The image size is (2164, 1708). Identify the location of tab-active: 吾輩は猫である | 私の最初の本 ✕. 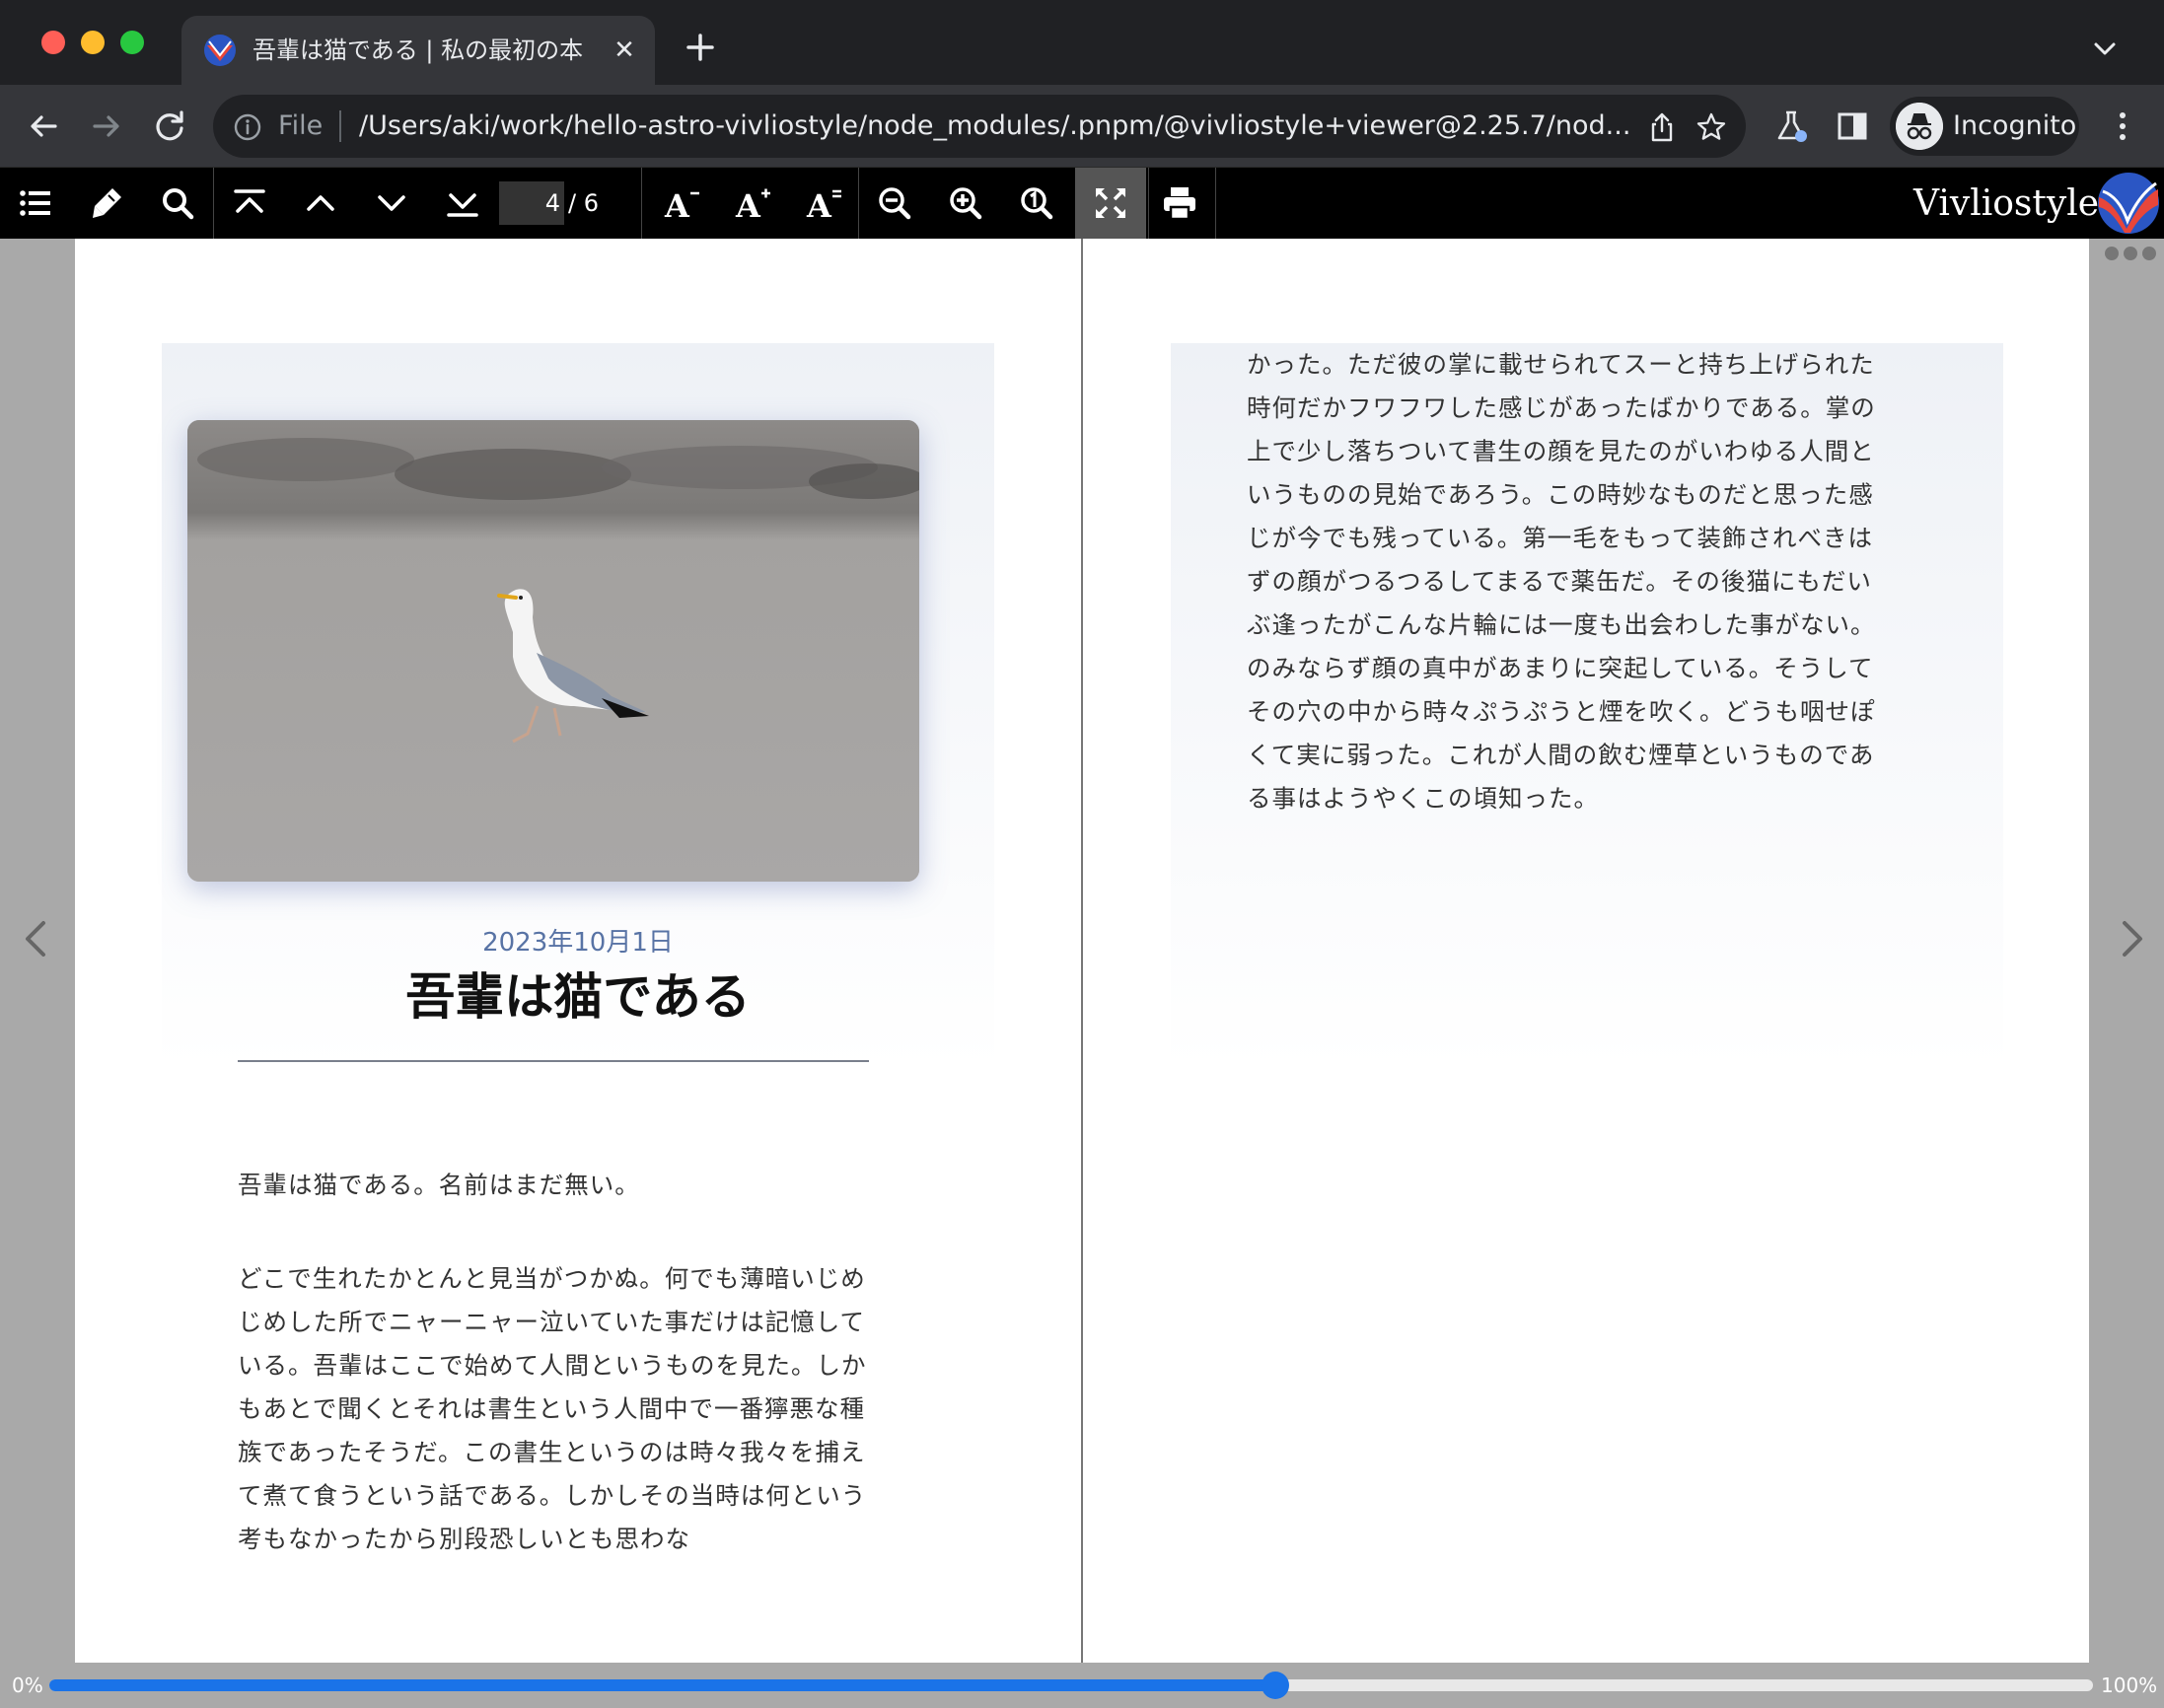
(418, 50).